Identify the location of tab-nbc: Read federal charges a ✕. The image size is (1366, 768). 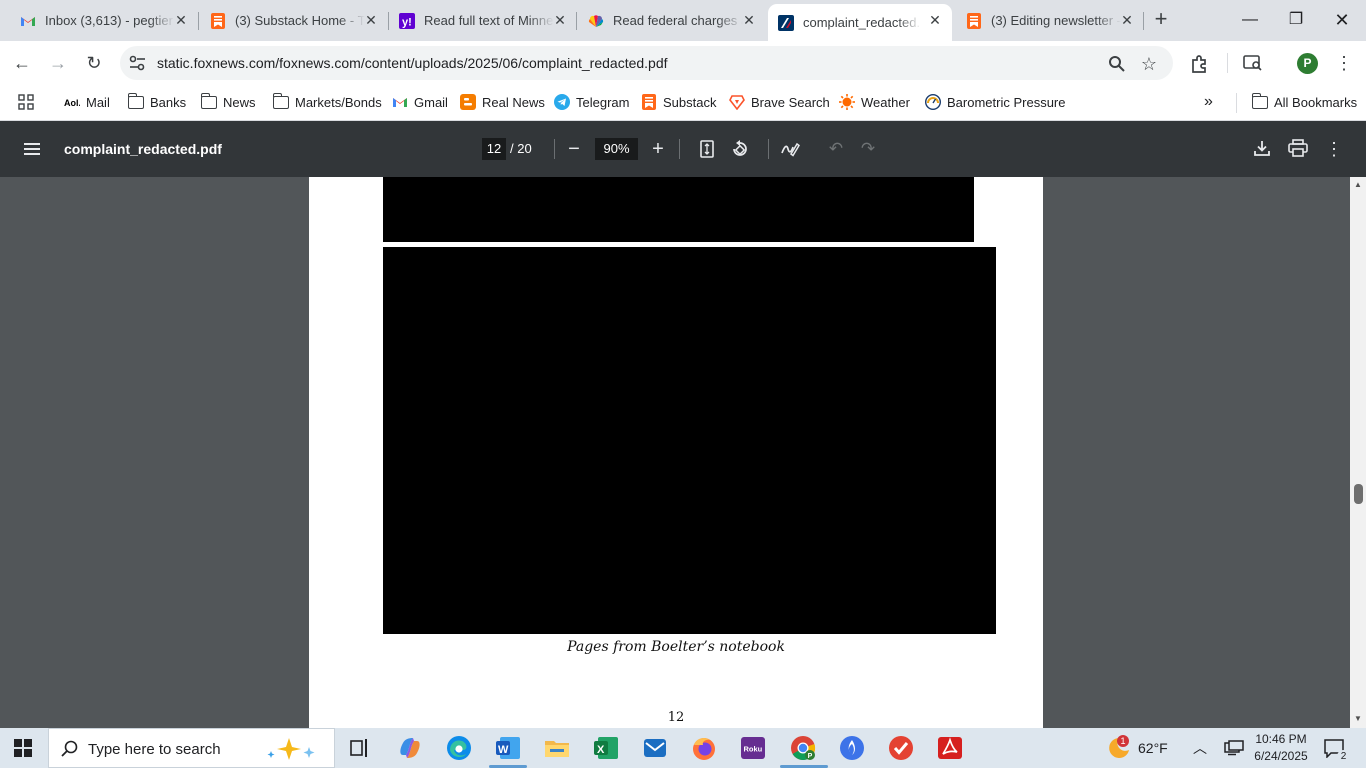
(672, 20).